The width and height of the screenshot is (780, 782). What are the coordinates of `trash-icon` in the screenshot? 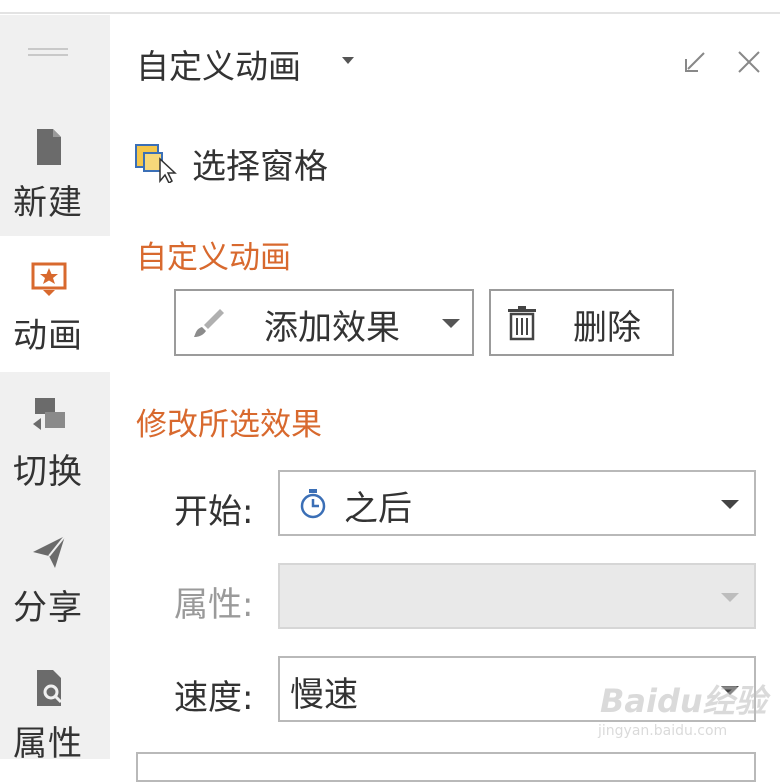 It's located at (522, 323).